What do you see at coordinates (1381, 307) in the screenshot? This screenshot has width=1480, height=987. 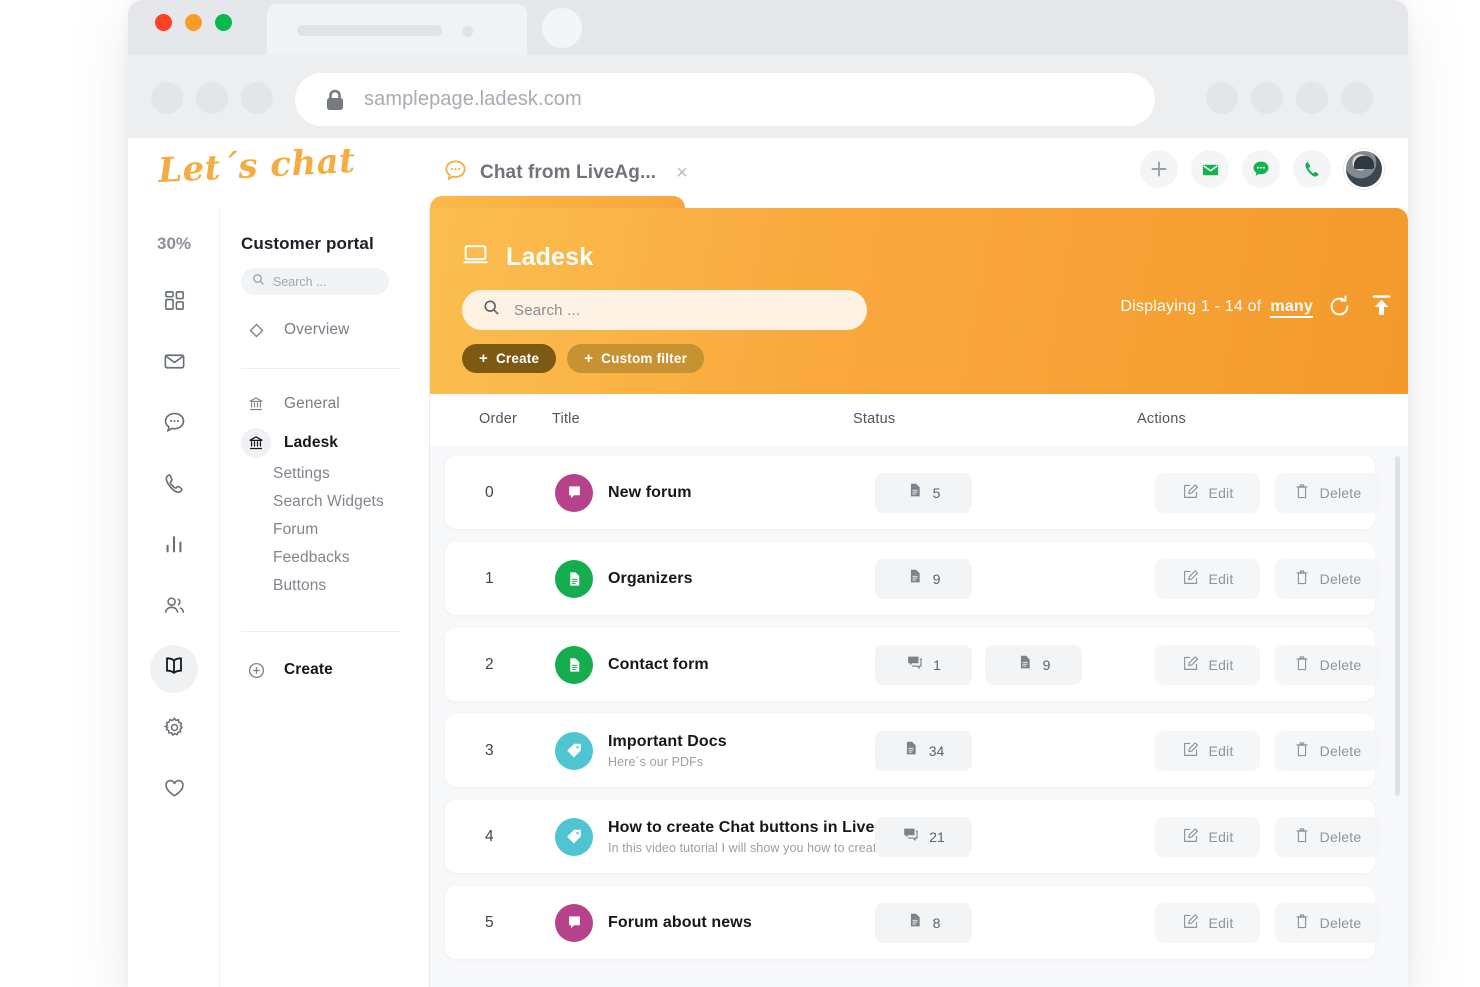 I see `export-button` at bounding box center [1381, 307].